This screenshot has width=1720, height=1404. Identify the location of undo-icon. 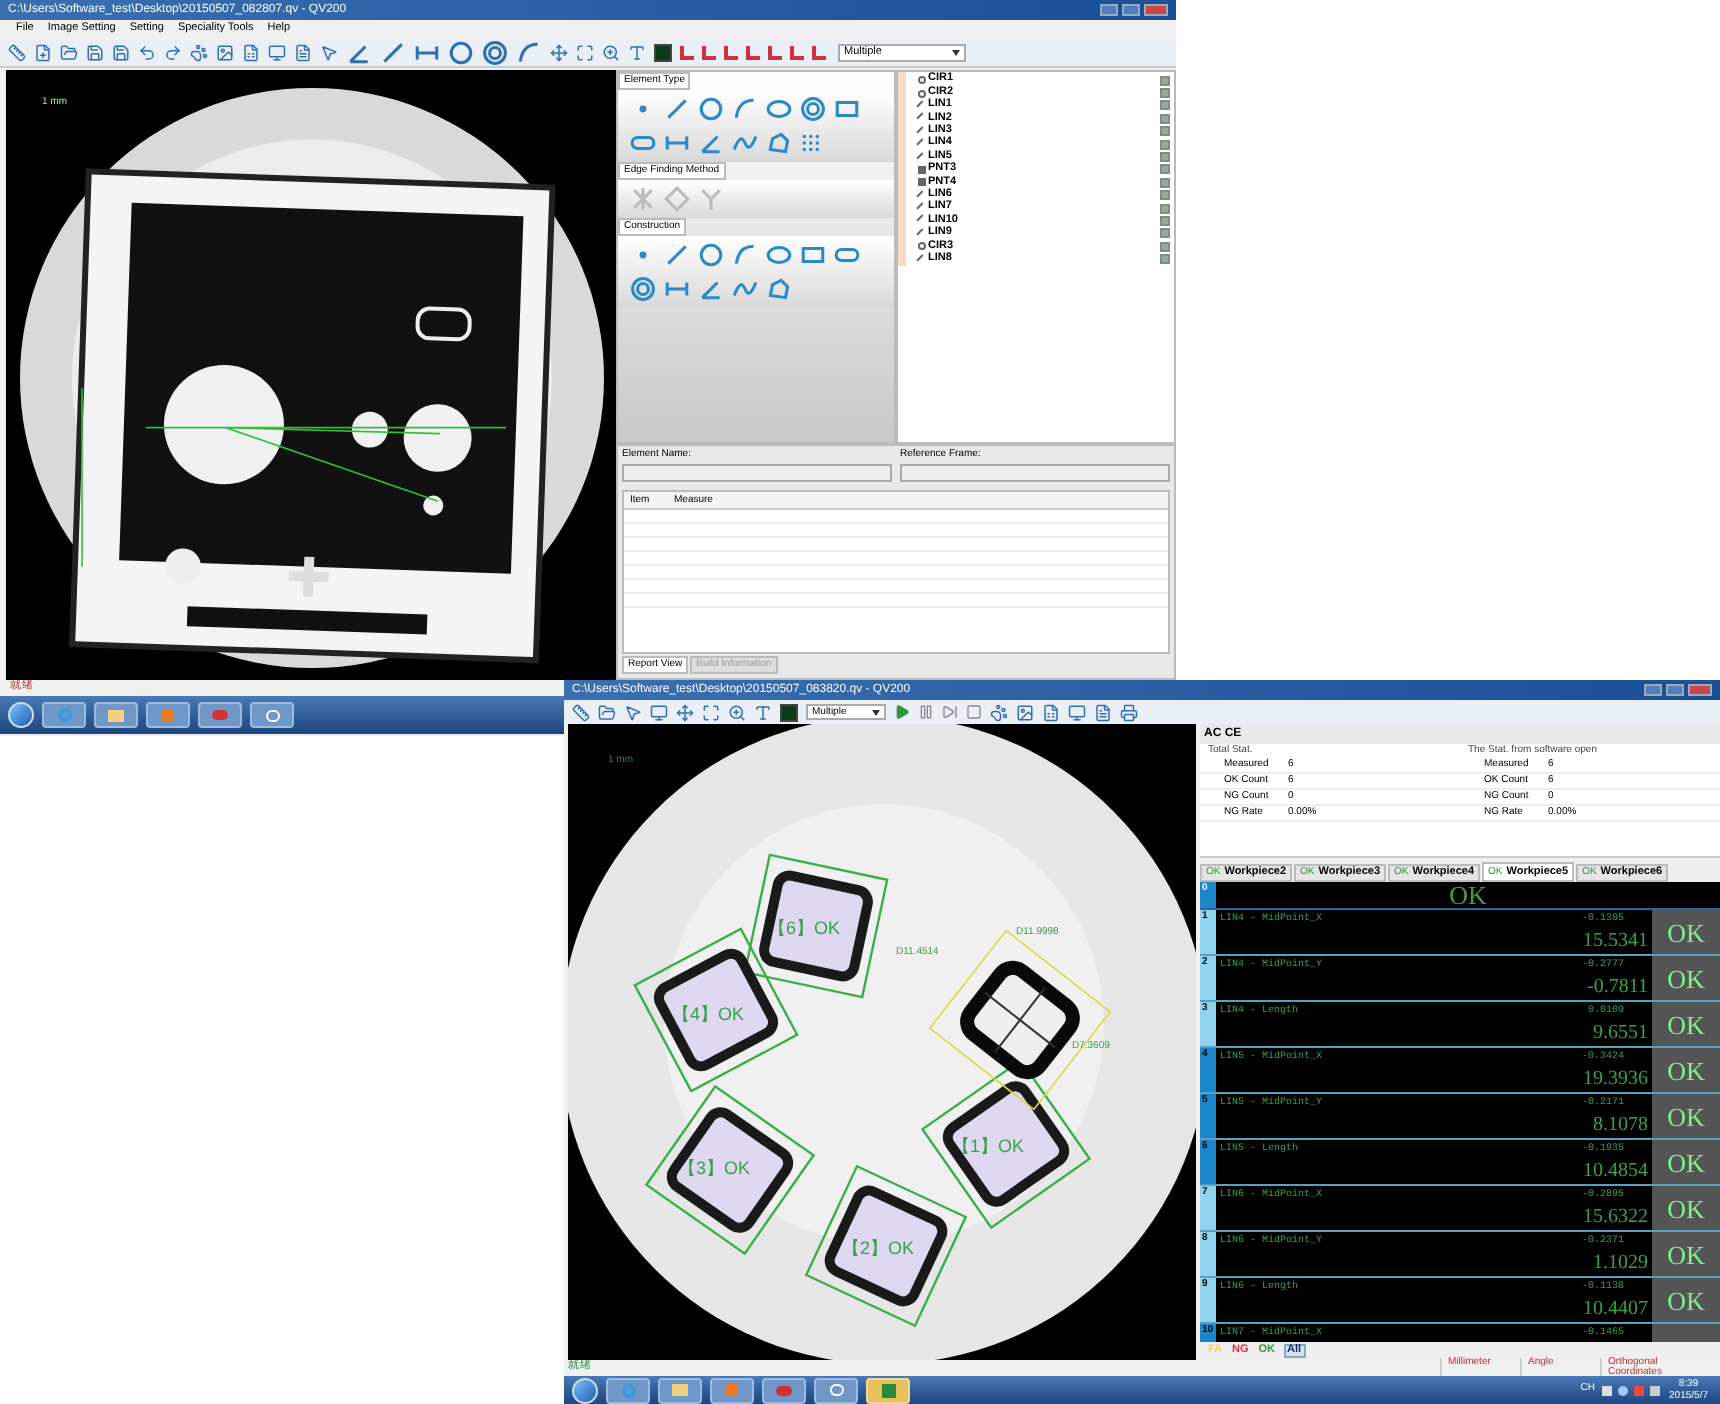
(147, 53).